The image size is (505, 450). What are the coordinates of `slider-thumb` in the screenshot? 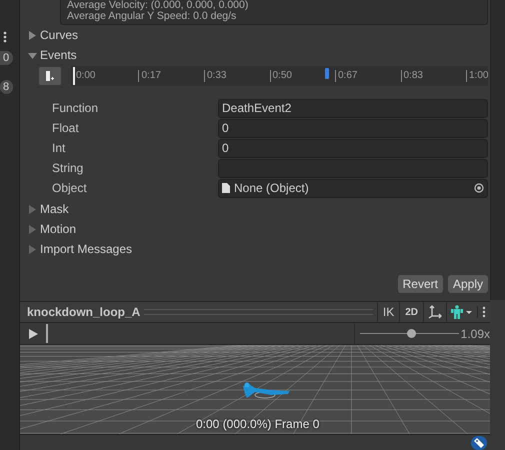 It's located at (411, 333).